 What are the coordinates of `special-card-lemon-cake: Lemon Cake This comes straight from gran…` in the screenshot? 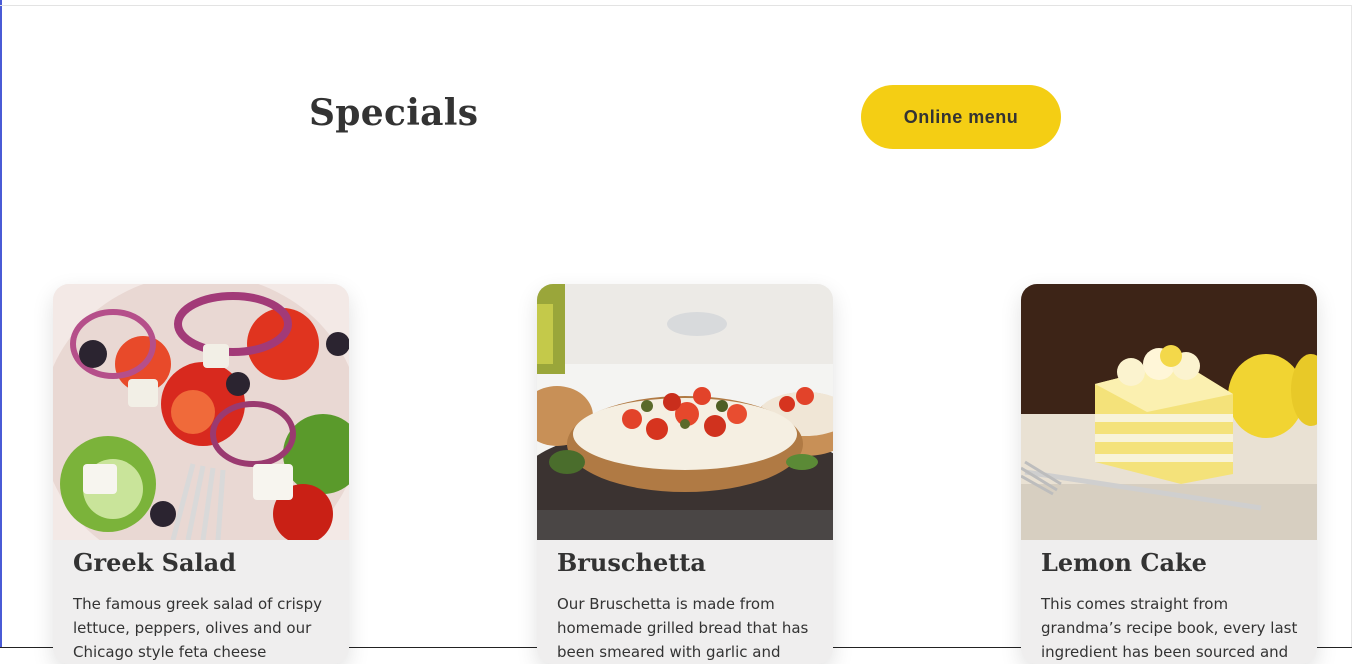 It's located at (1169, 474).